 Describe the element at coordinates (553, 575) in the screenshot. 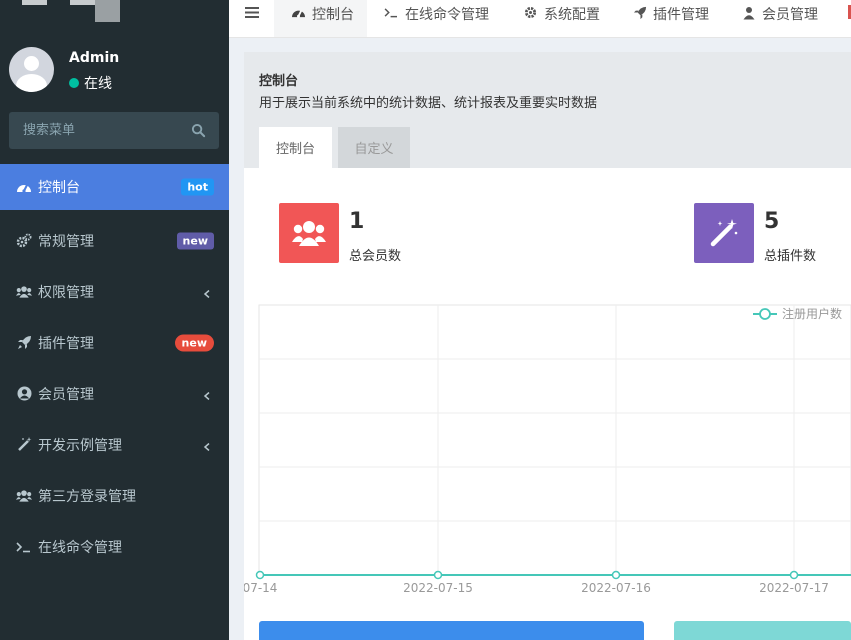

I see `chart-series` at that location.